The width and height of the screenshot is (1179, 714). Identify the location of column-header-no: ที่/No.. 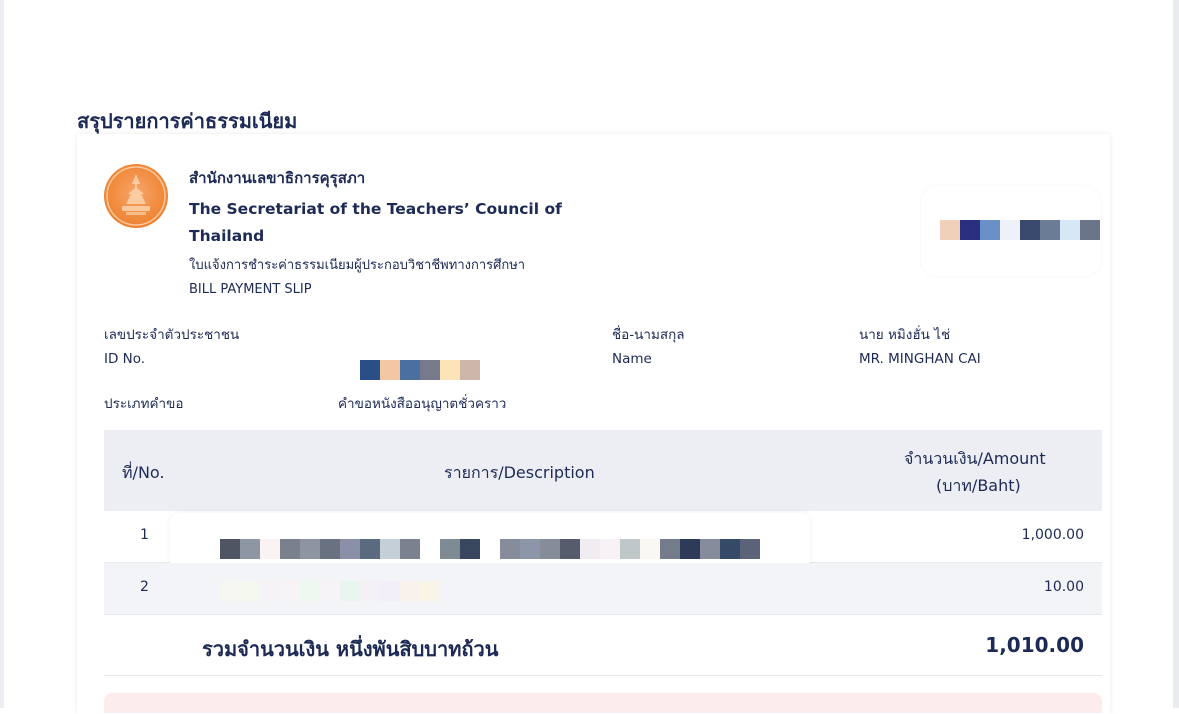
(143, 472).